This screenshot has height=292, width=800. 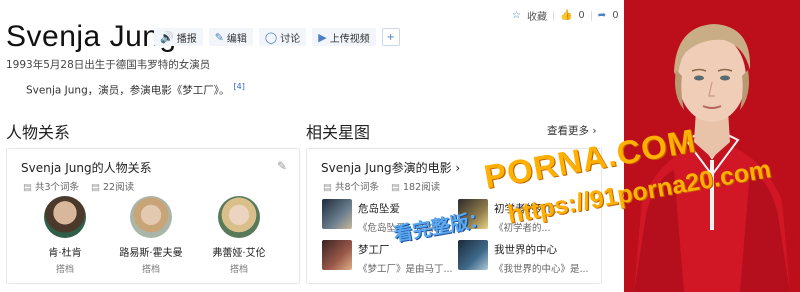 I want to click on edit-button: ✎ 编辑, so click(x=230, y=37).